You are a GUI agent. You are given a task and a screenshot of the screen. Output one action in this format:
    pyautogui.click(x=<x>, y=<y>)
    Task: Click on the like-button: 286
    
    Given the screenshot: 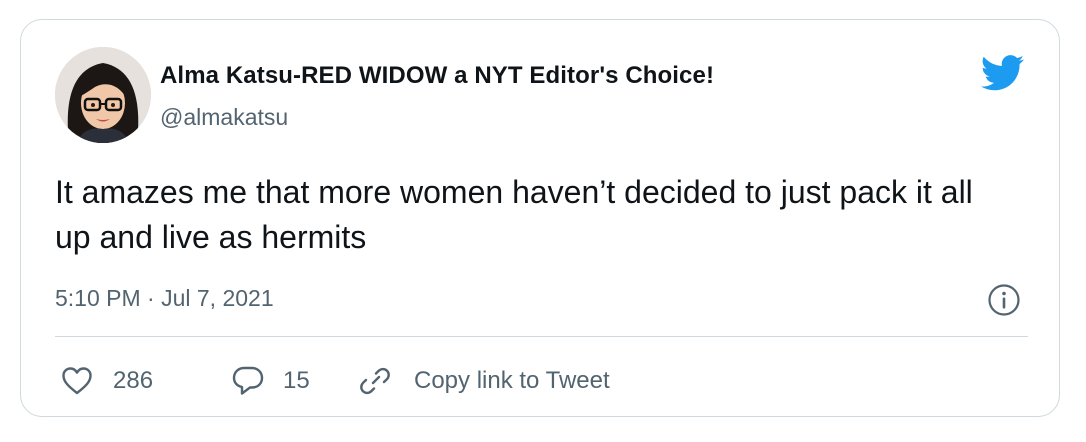 What is the action you would take?
    pyautogui.click(x=107, y=381)
    